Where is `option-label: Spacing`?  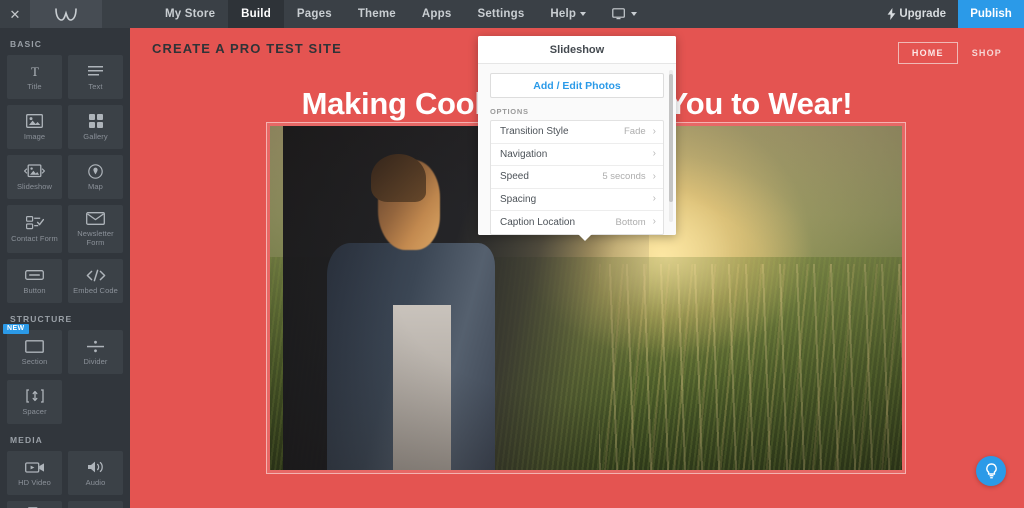
option-label: Spacing is located at coordinates (518, 199).